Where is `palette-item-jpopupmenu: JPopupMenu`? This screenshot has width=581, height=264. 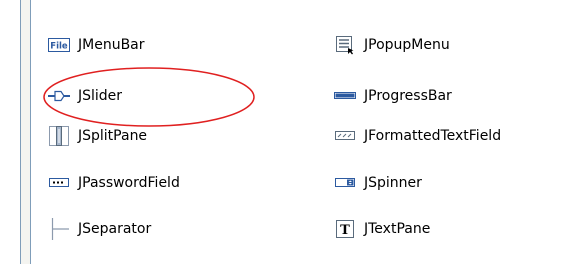 palette-item-jpopupmenu: JPopupMenu is located at coordinates (392, 45).